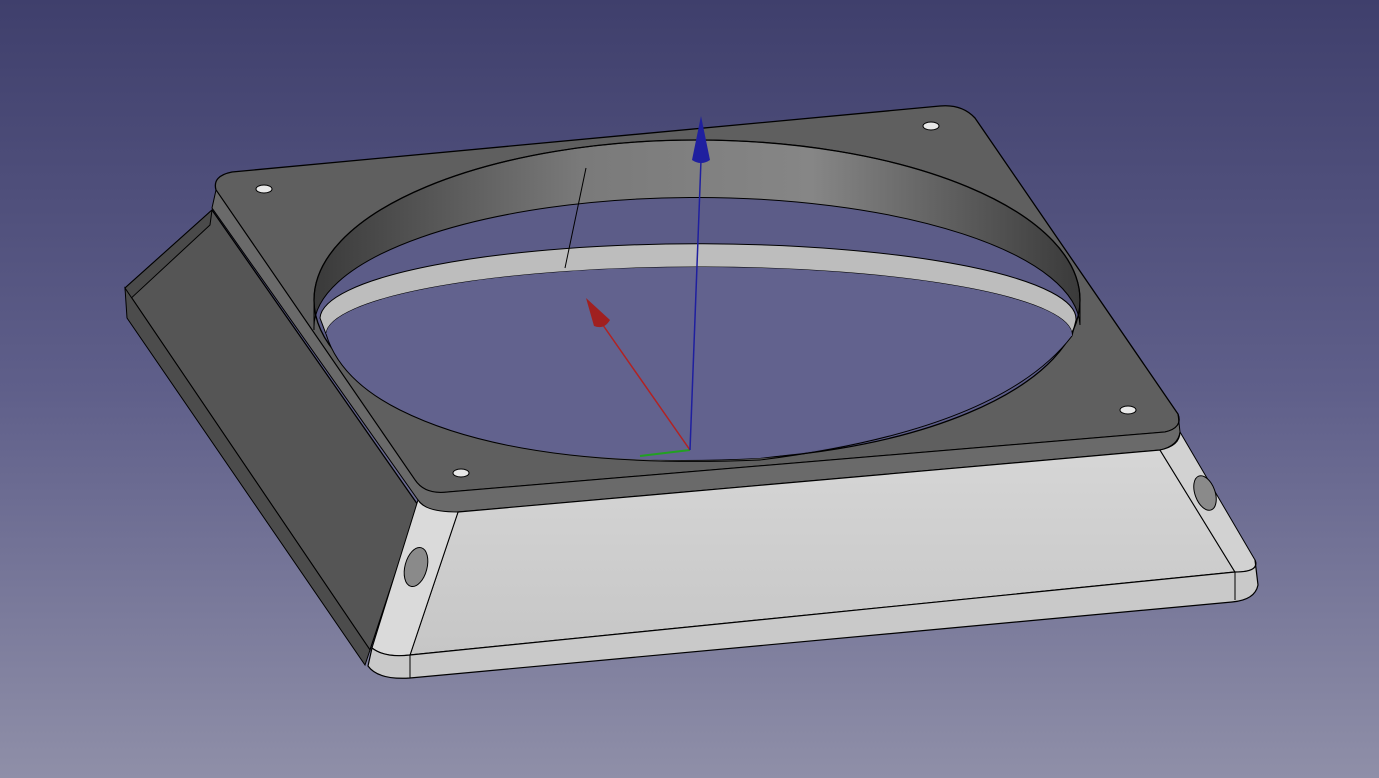  Describe the element at coordinates (931, 126) in the screenshot. I see `mounting-hole-top-right` at that location.